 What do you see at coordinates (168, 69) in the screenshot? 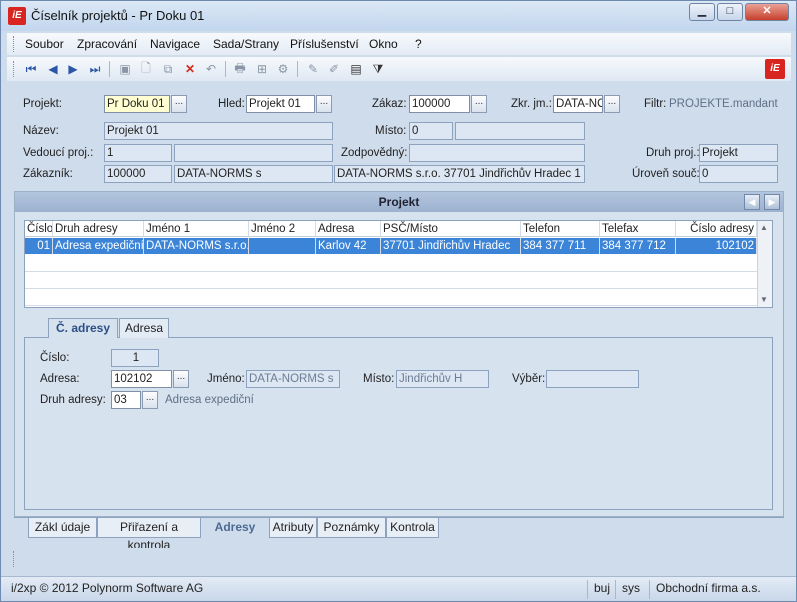
I see `copy-icon: ⧉` at bounding box center [168, 69].